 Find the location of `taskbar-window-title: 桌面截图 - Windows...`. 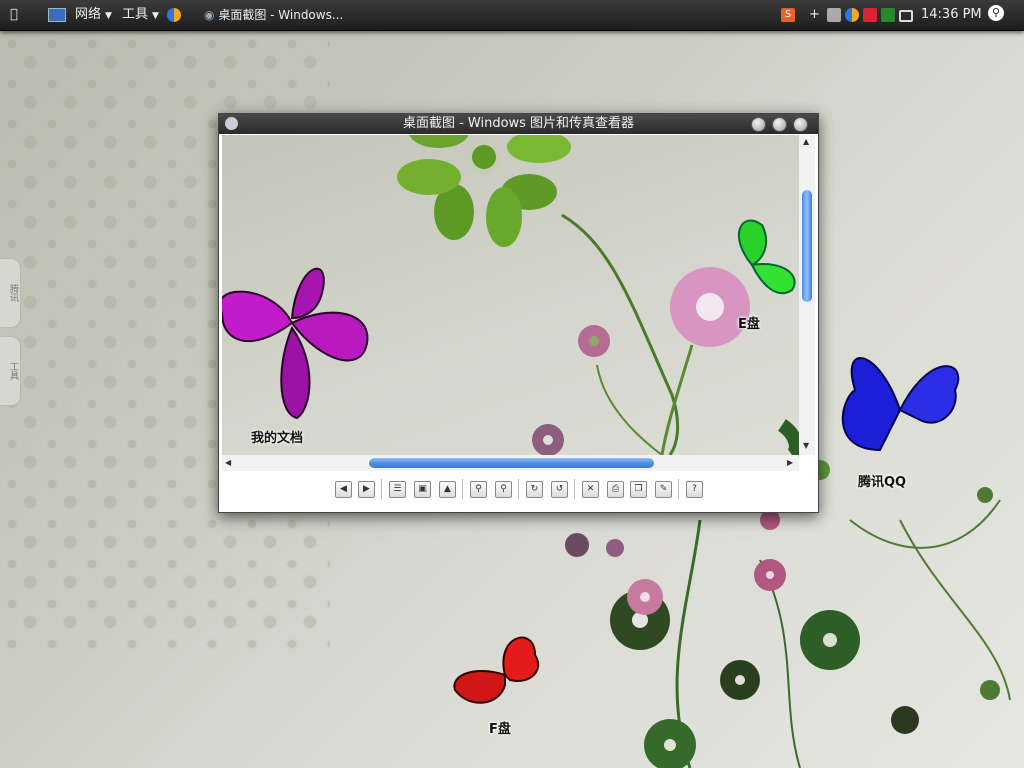

taskbar-window-title: 桌面截图 - Windows... is located at coordinates (281, 15).